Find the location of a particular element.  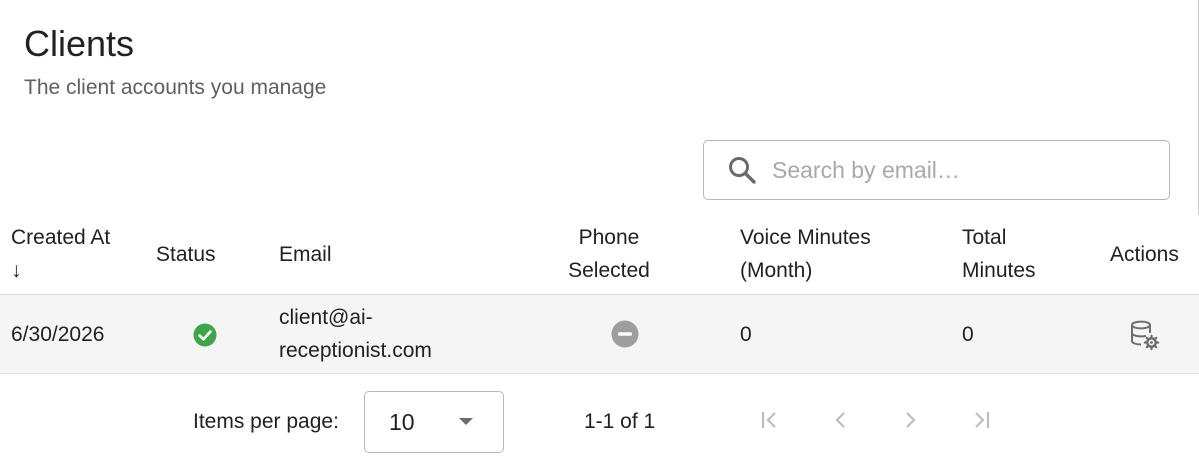

next-page-icon is located at coordinates (911, 422).